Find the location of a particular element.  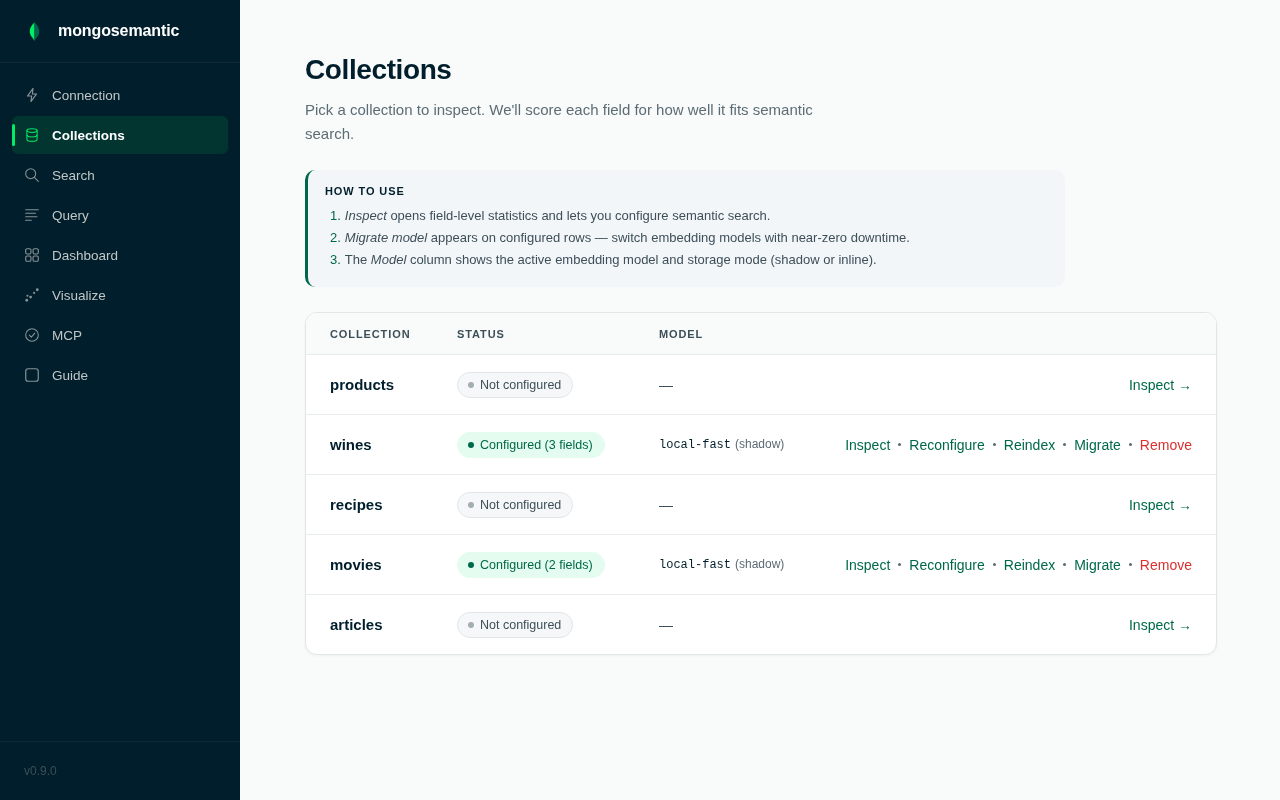

leaf-logo-icon is located at coordinates (34, 31).